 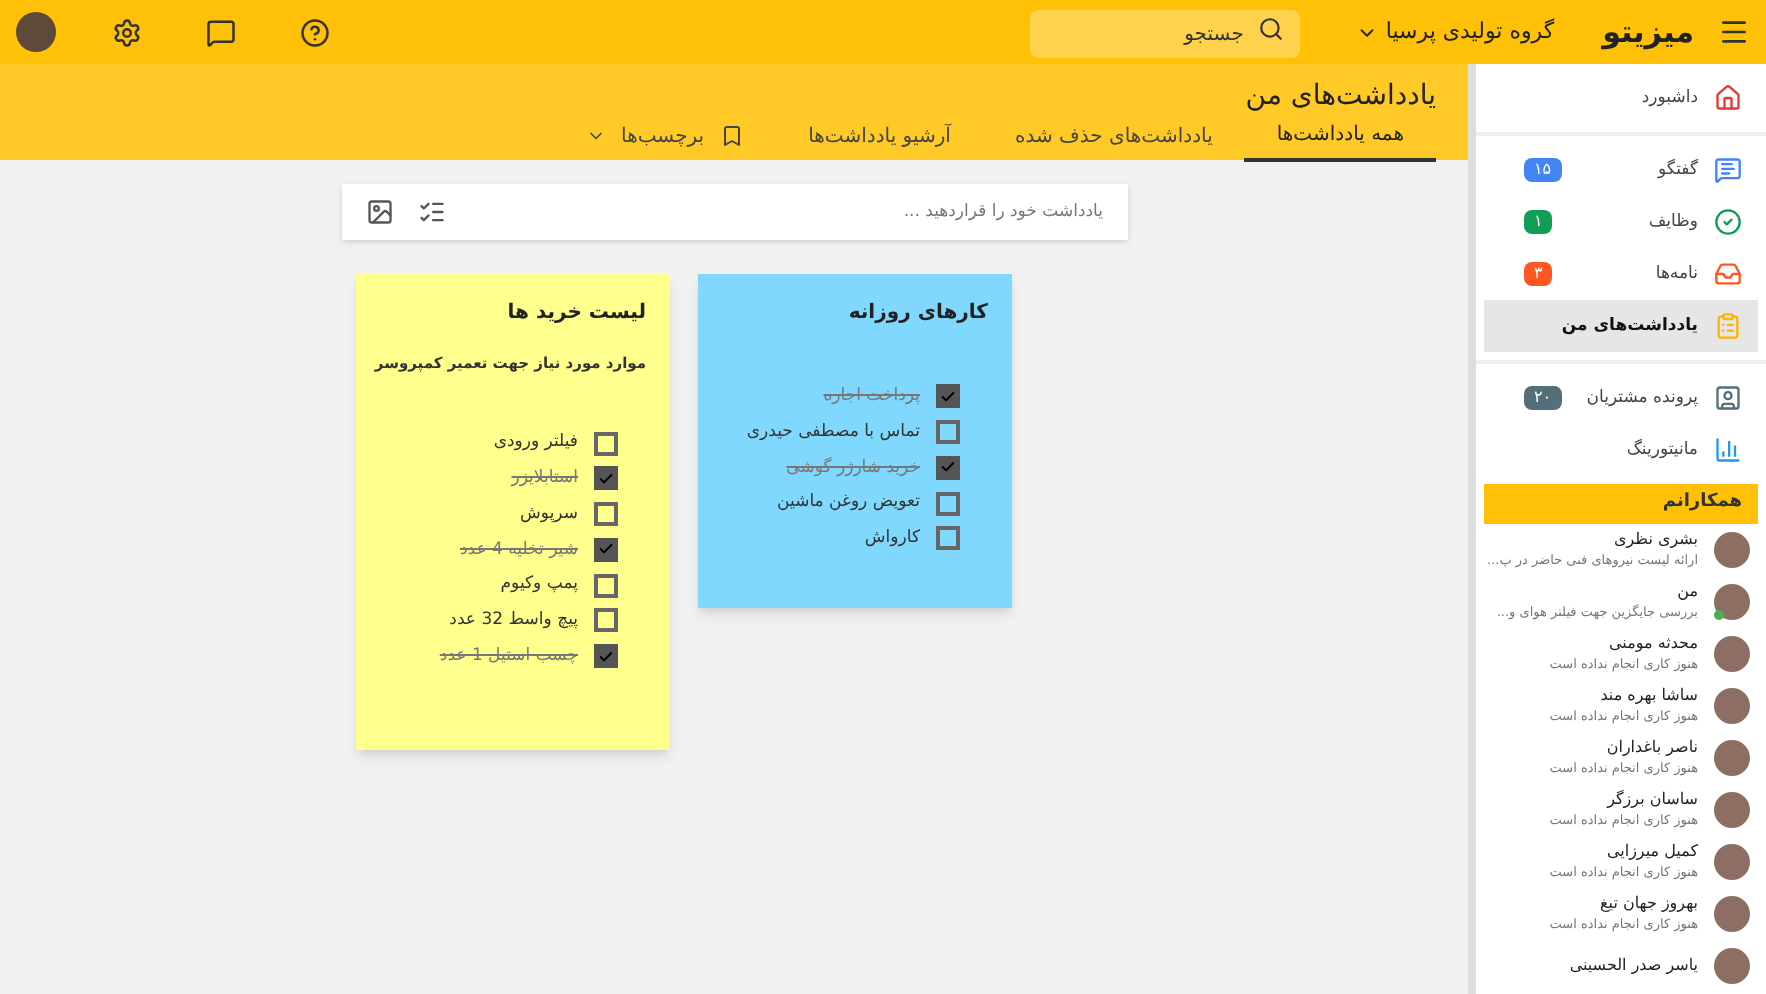 What do you see at coordinates (1654, 539) in the screenshot?
I see `colleague-name: بشری نظری` at bounding box center [1654, 539].